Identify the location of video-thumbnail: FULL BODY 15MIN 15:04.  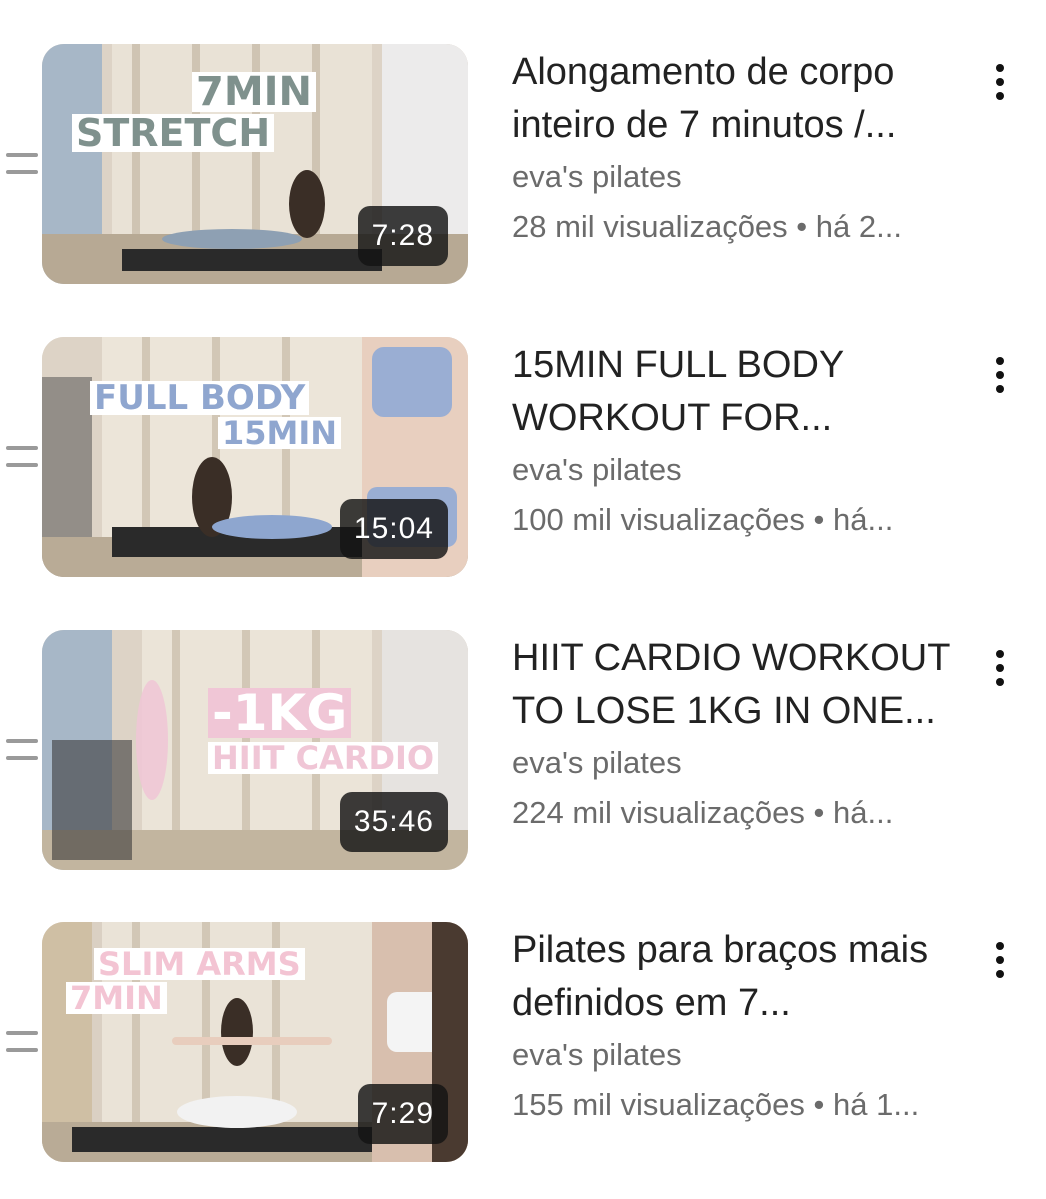
(255, 457).